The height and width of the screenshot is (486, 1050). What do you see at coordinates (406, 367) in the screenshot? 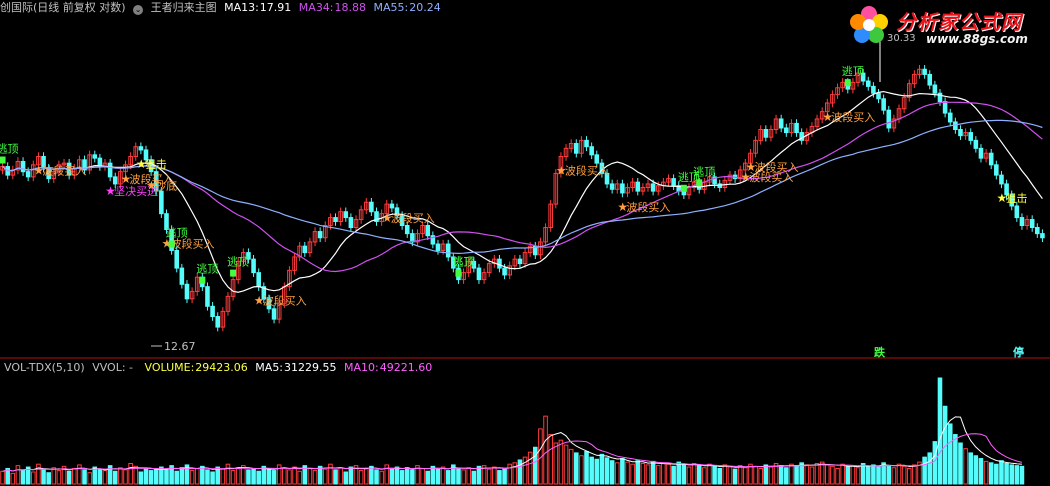
I see `vol-ma10-value: 49221.60` at bounding box center [406, 367].